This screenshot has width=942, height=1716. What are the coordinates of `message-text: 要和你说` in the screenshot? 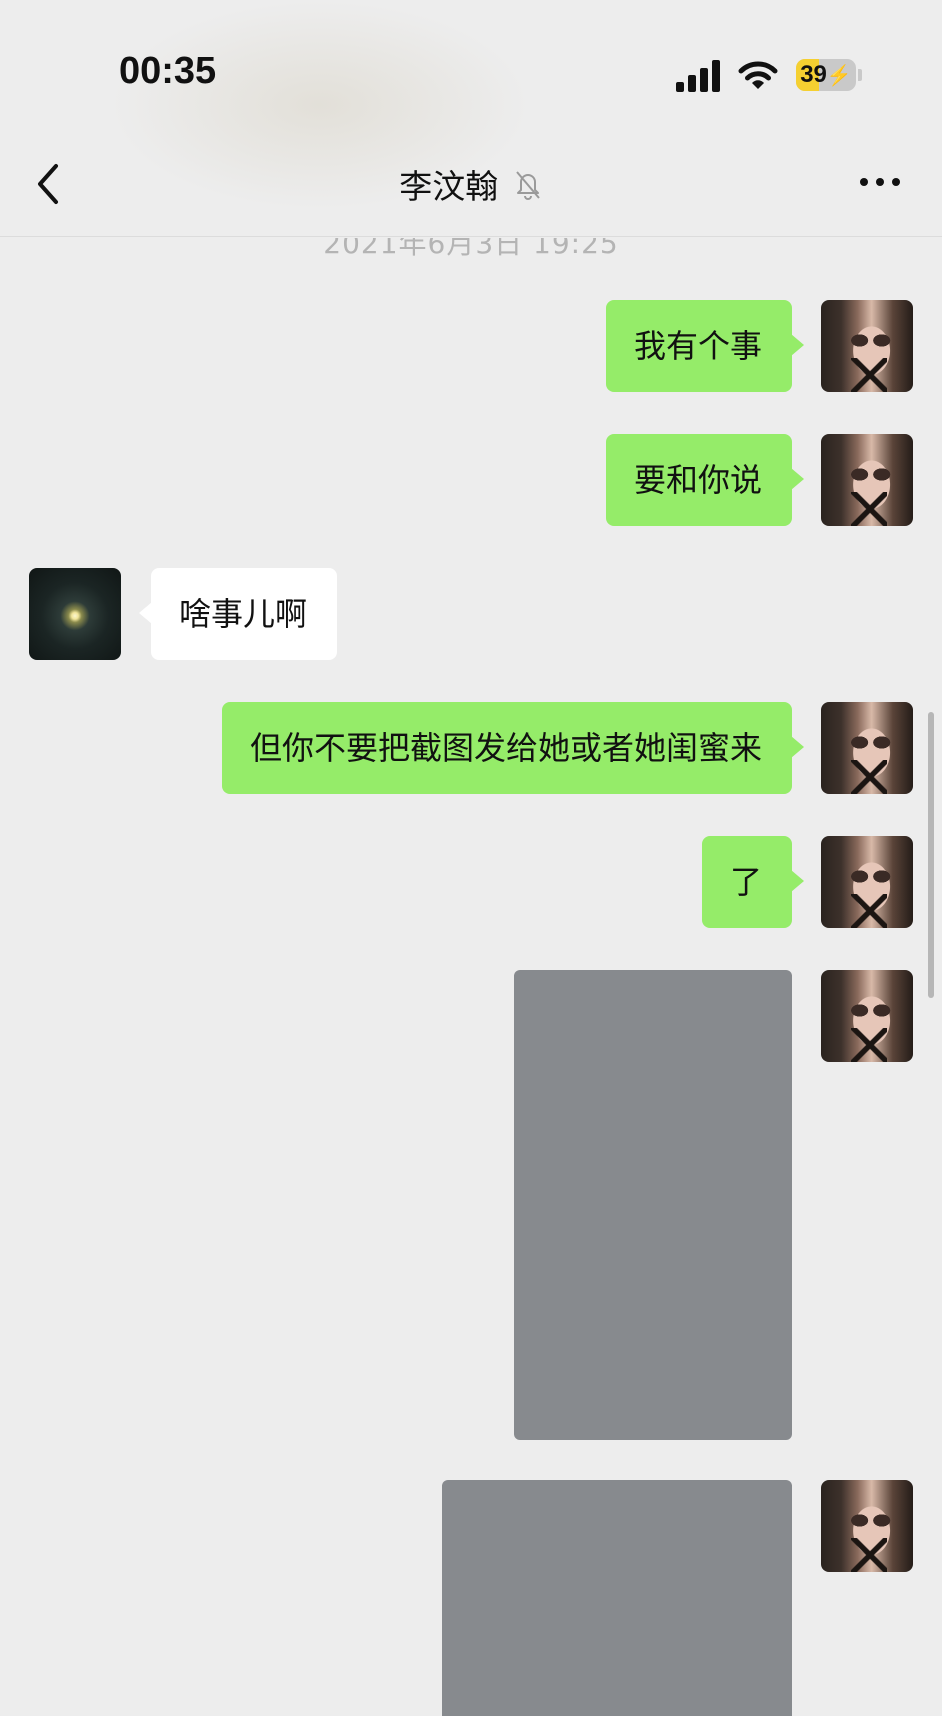 It's located at (697, 480).